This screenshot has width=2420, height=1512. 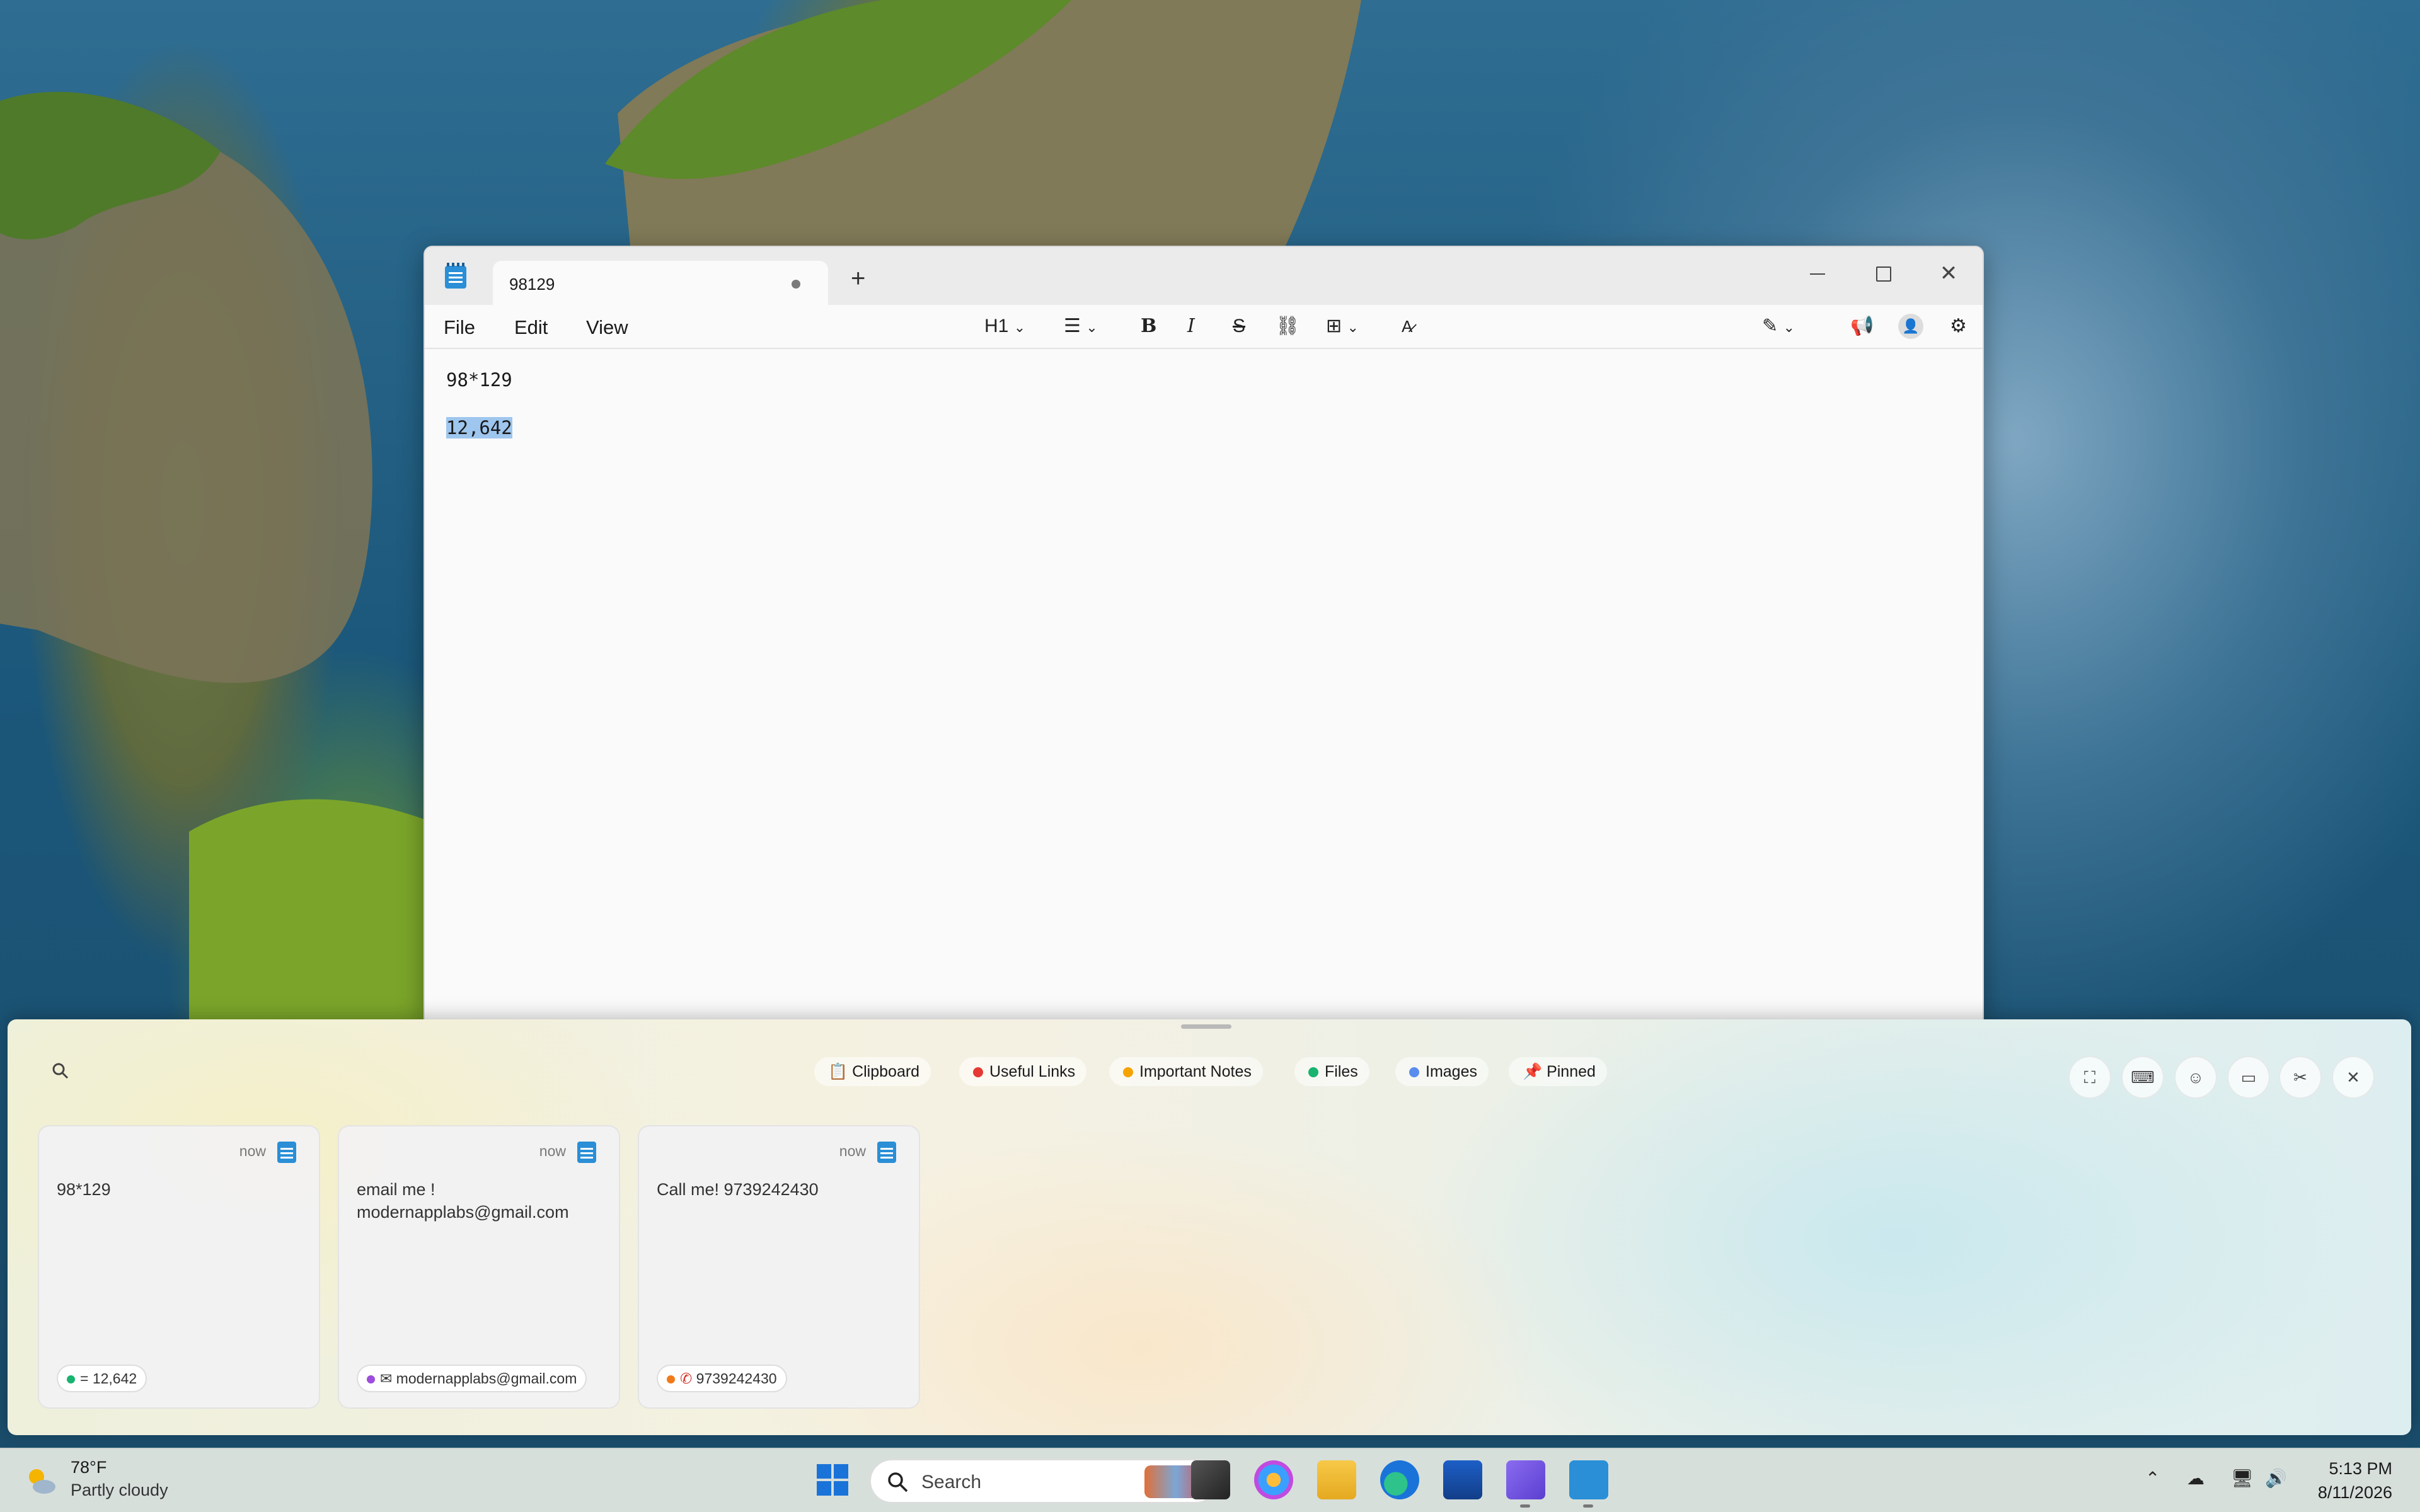 What do you see at coordinates (1588, 1506) in the screenshot?
I see `running-indicator` at bounding box center [1588, 1506].